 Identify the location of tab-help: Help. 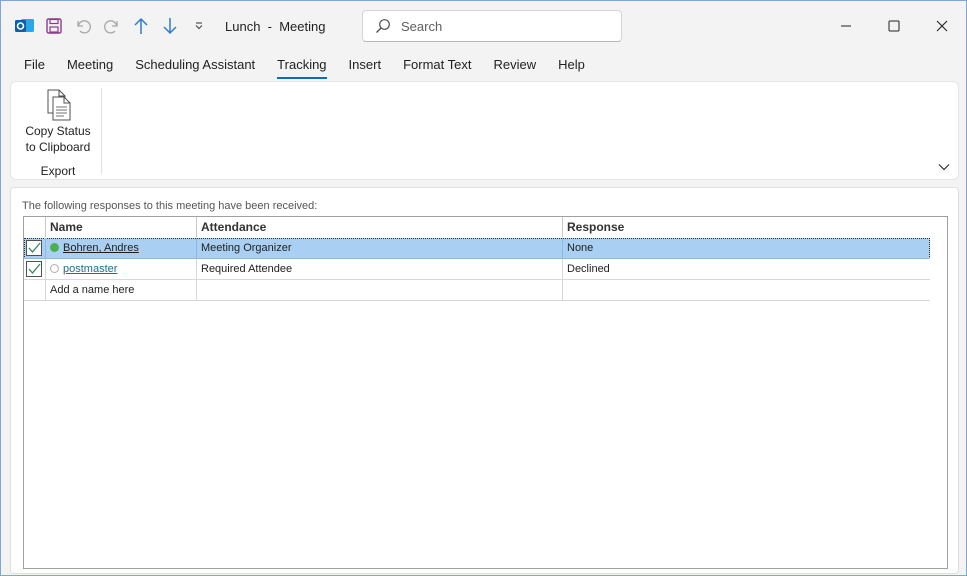
(571, 64).